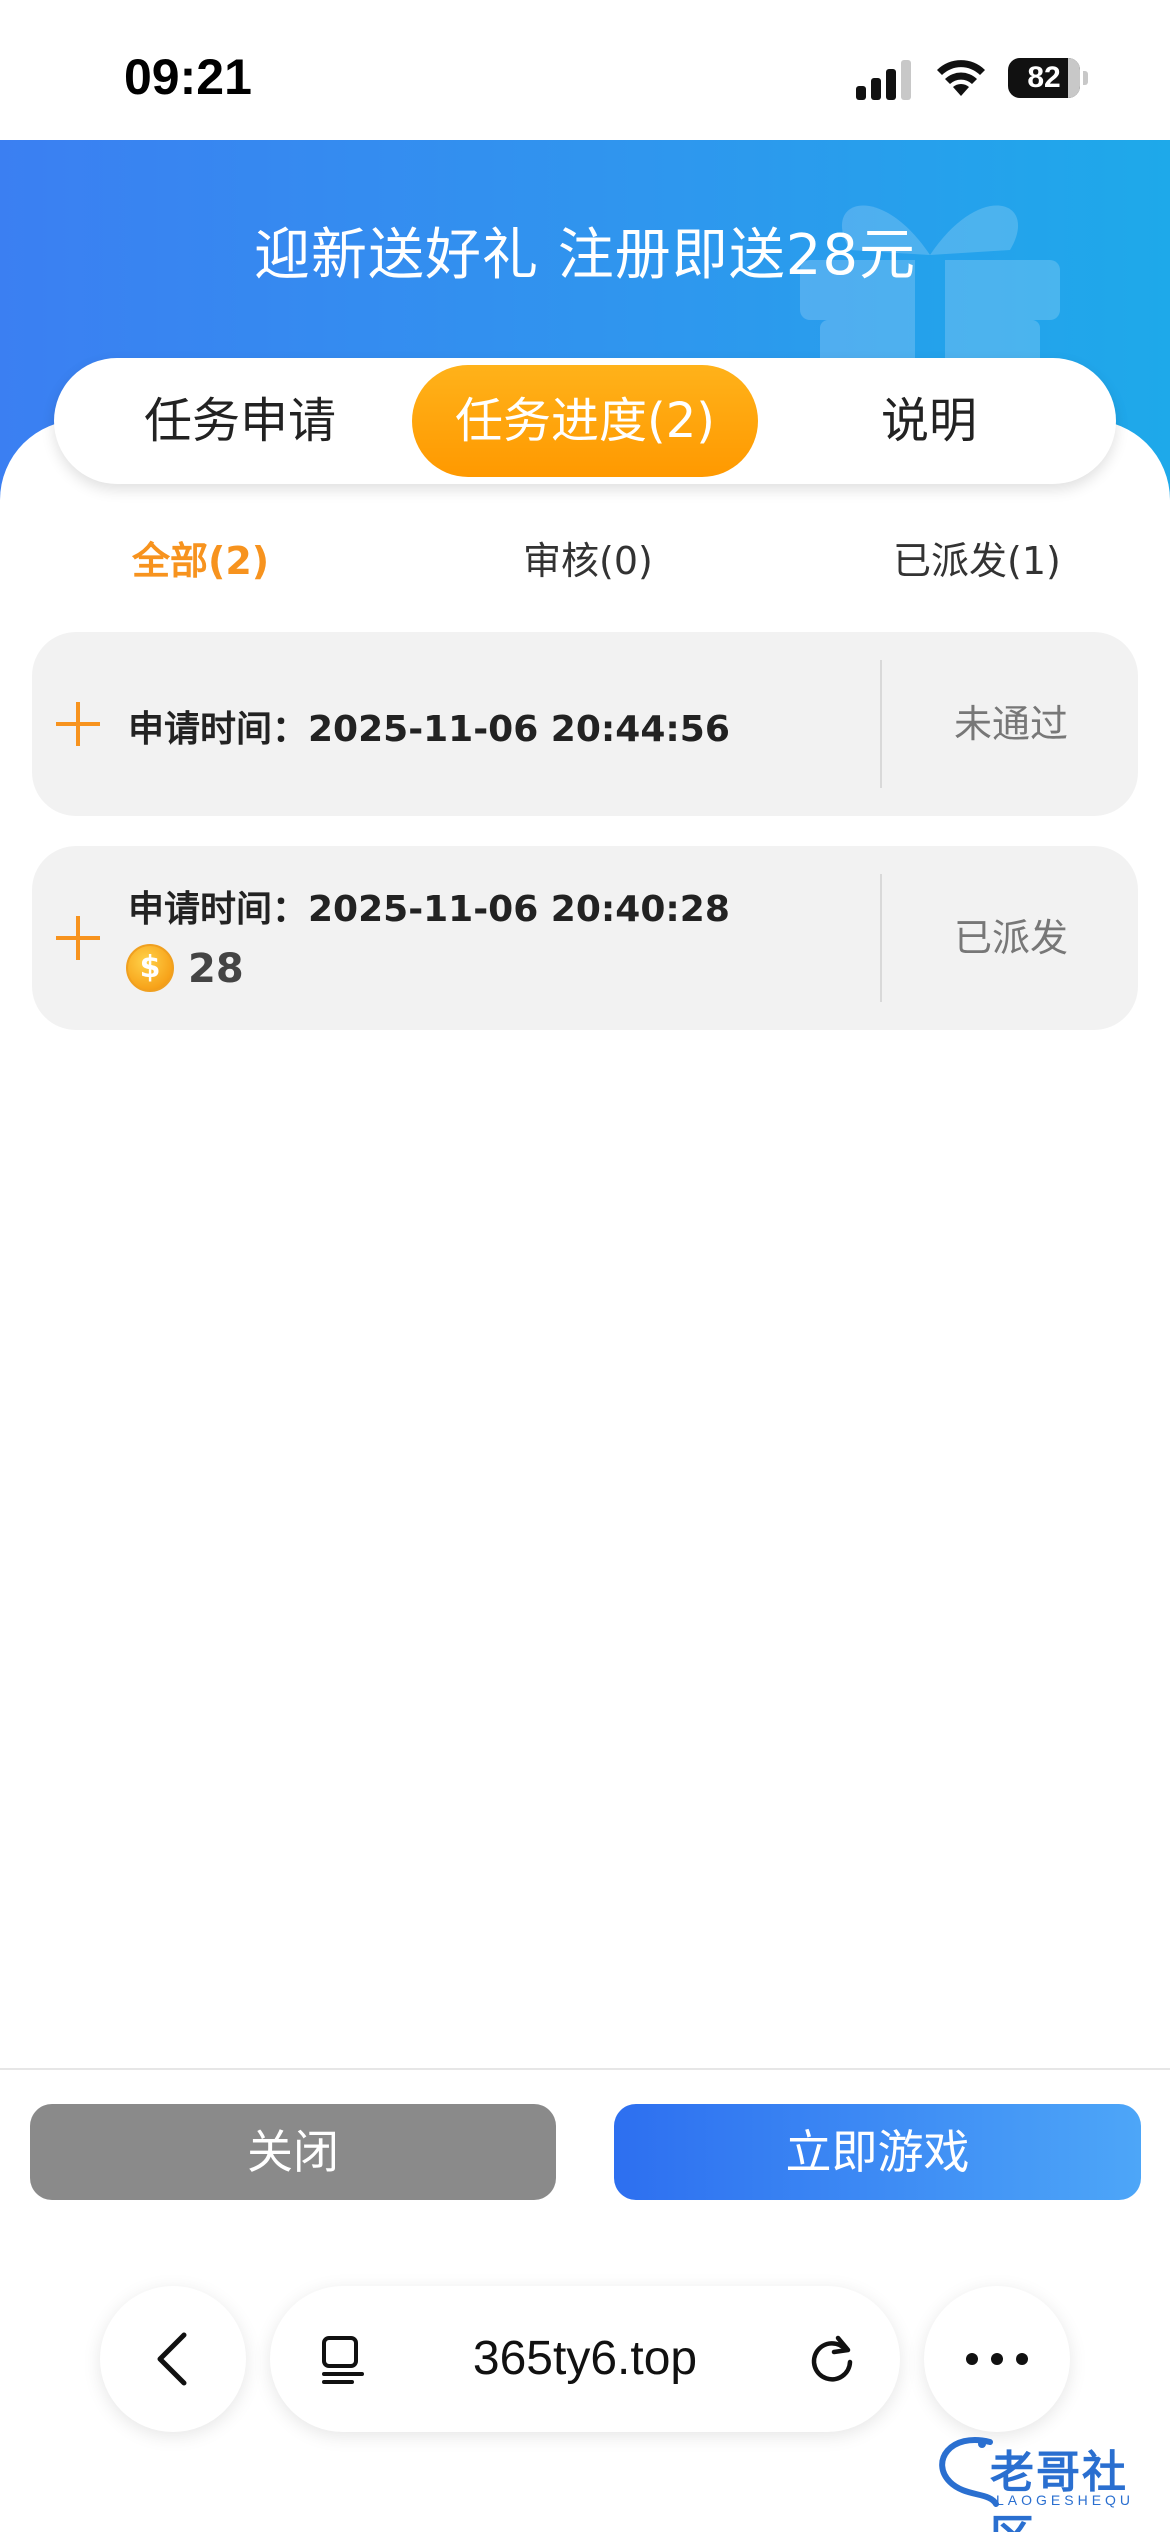 The height and width of the screenshot is (2532, 1170). I want to click on ellipsis-icon, so click(997, 2359).